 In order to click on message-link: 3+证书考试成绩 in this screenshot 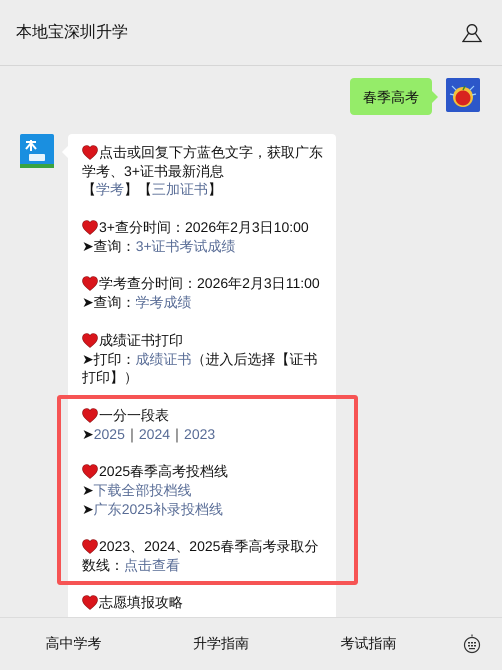, I will do `click(186, 246)`.